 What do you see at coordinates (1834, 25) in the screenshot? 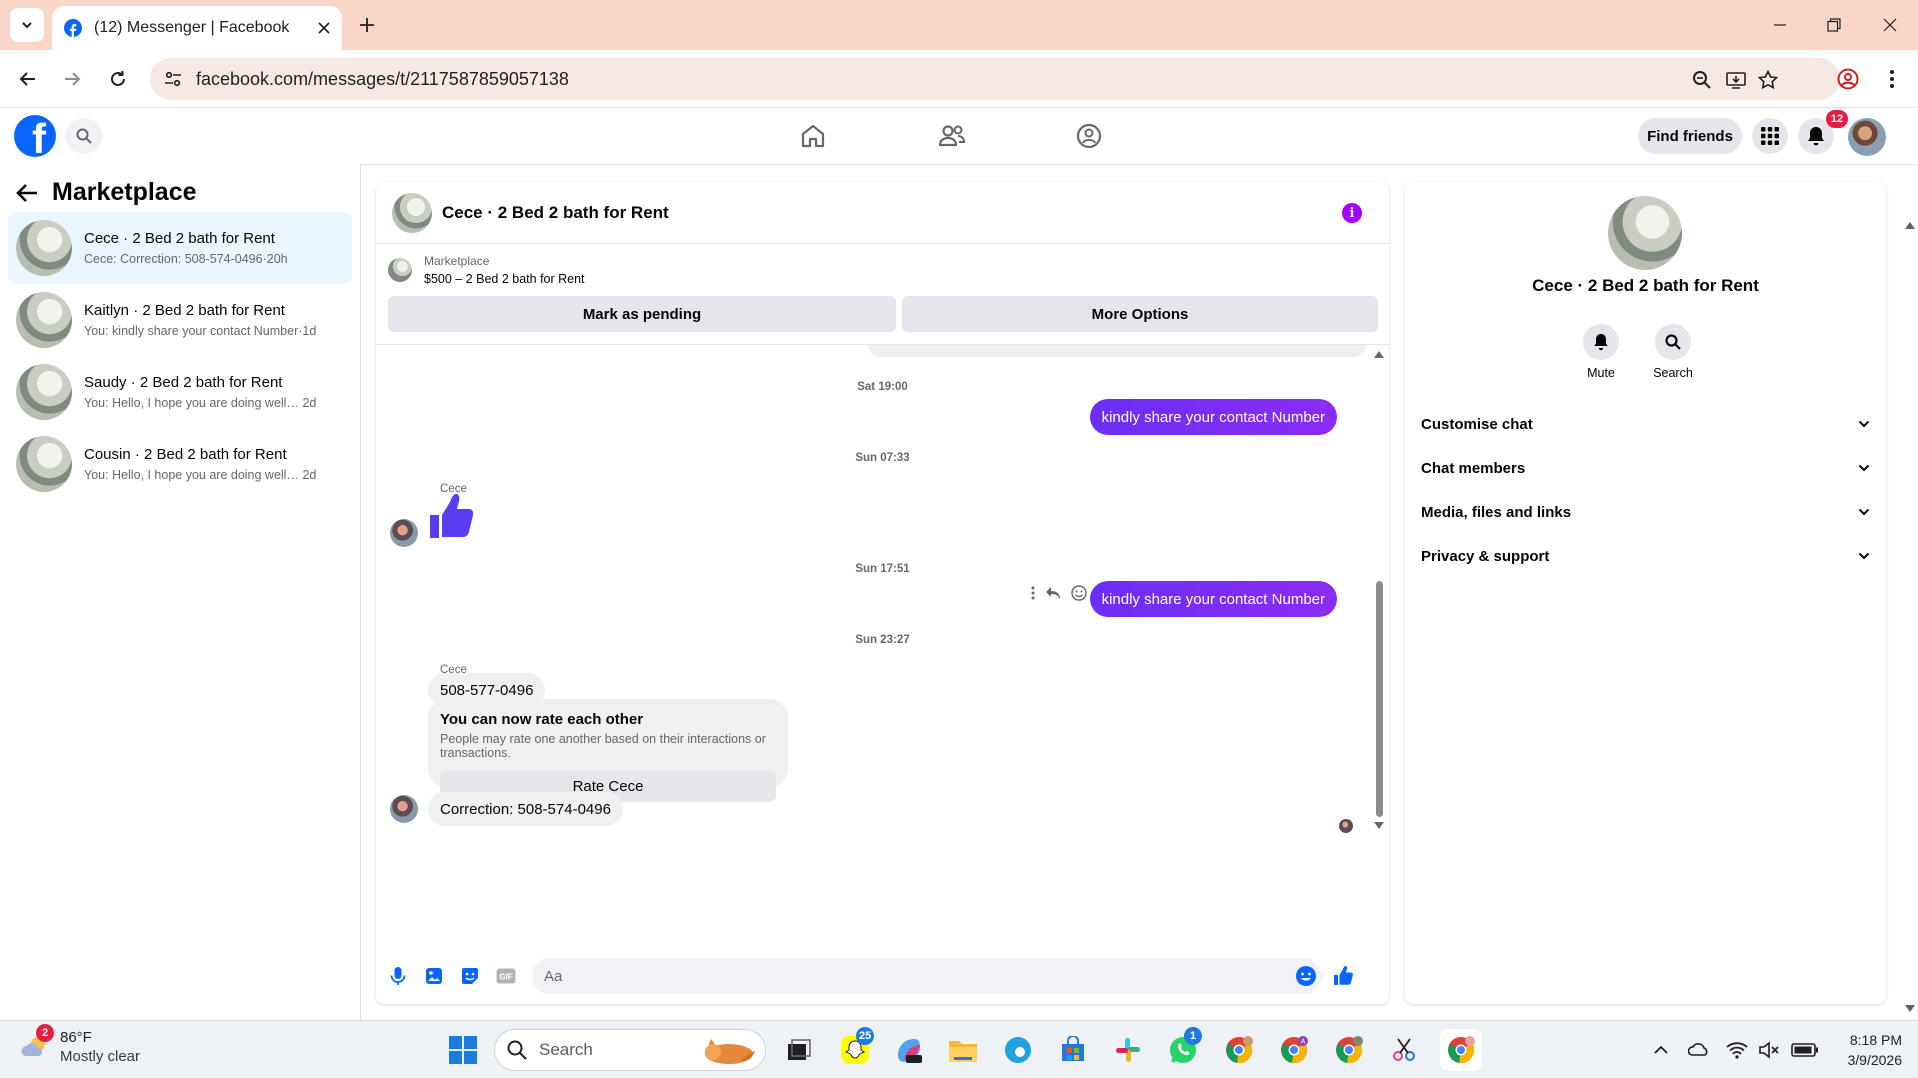
I see `restore-button` at bounding box center [1834, 25].